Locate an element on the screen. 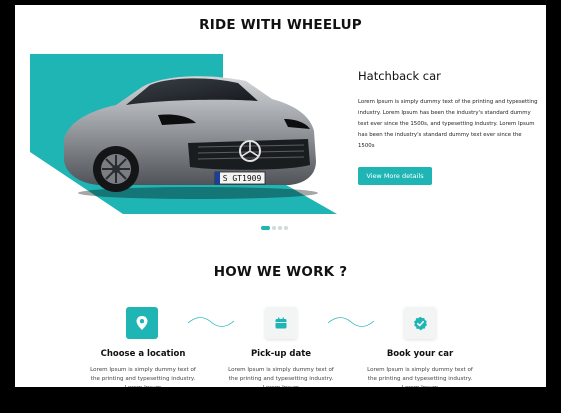 The height and width of the screenshot is (413, 561). step-title: Choose a location is located at coordinates (143, 354).